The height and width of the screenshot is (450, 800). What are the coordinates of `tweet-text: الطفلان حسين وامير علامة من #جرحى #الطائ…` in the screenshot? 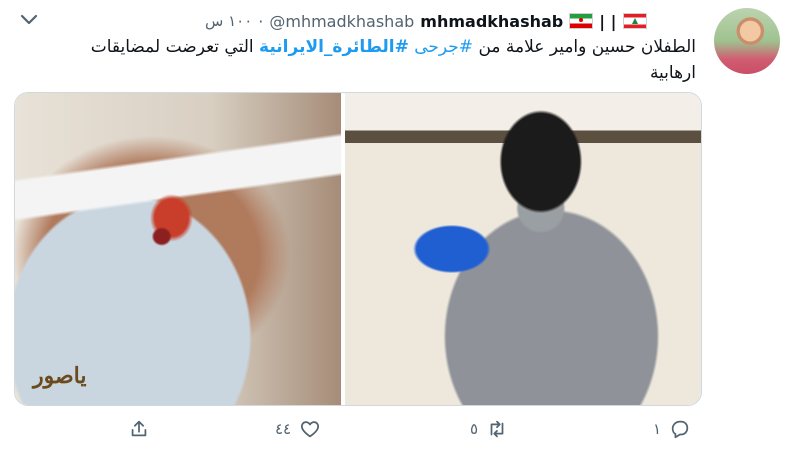 It's located at (376, 60).